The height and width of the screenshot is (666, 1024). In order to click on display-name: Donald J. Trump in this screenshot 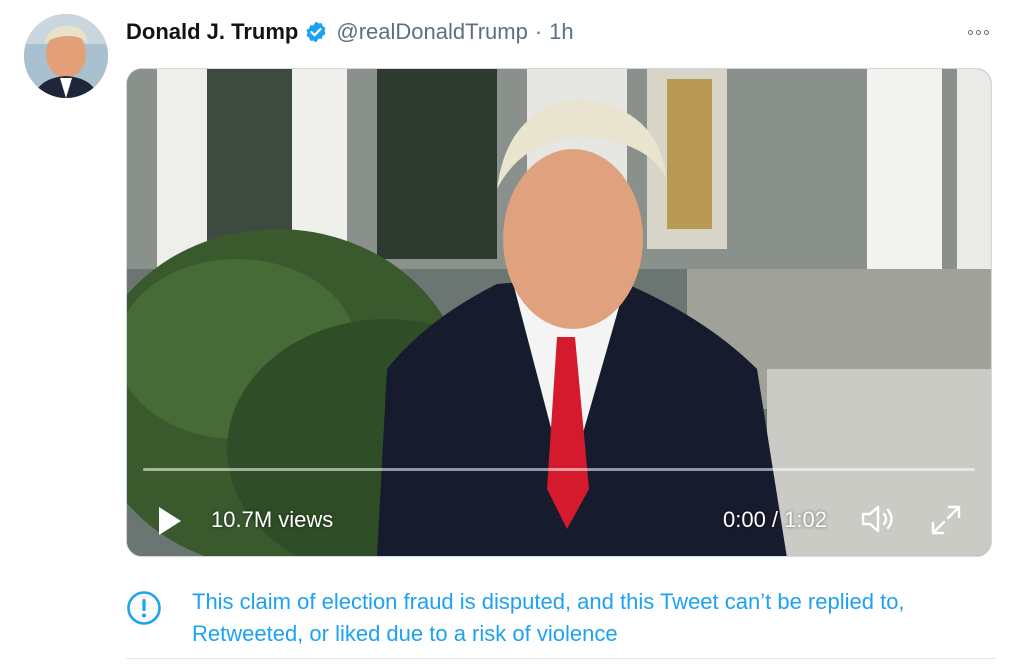, I will do `click(212, 32)`.